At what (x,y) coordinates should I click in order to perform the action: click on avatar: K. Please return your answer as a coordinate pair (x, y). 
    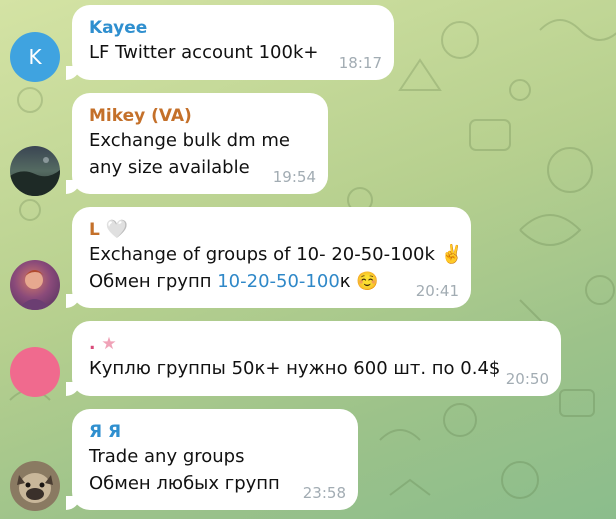
    Looking at the image, I should click on (35, 57).